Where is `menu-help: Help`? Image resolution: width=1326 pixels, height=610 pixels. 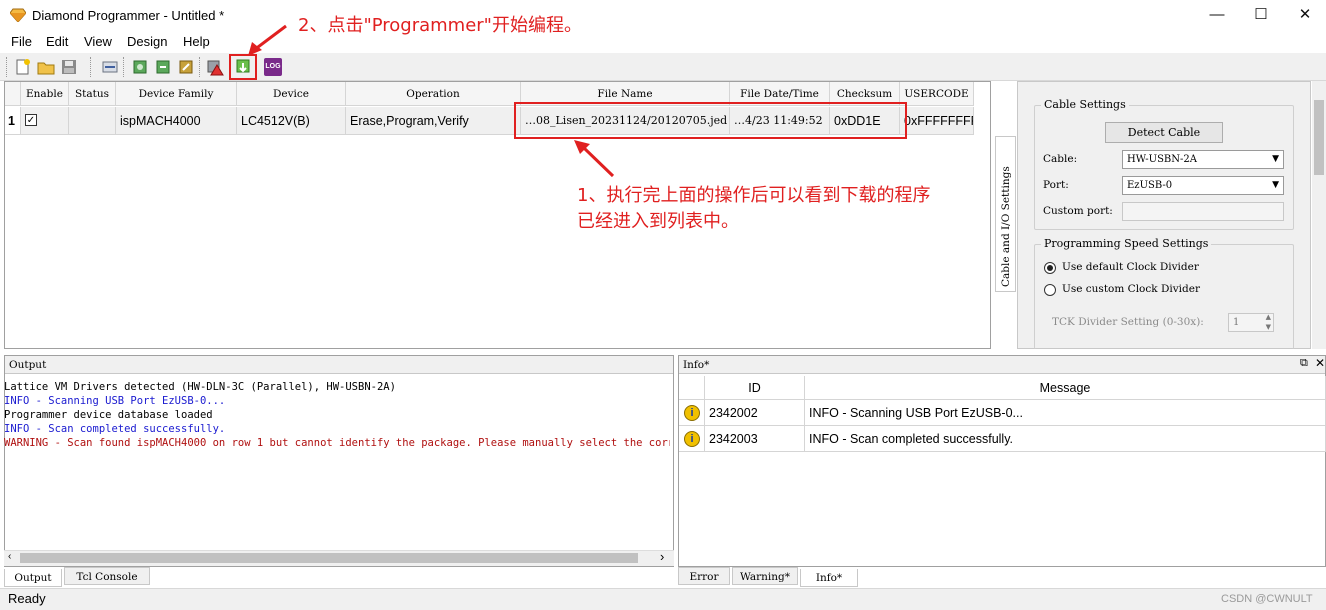 menu-help: Help is located at coordinates (196, 41).